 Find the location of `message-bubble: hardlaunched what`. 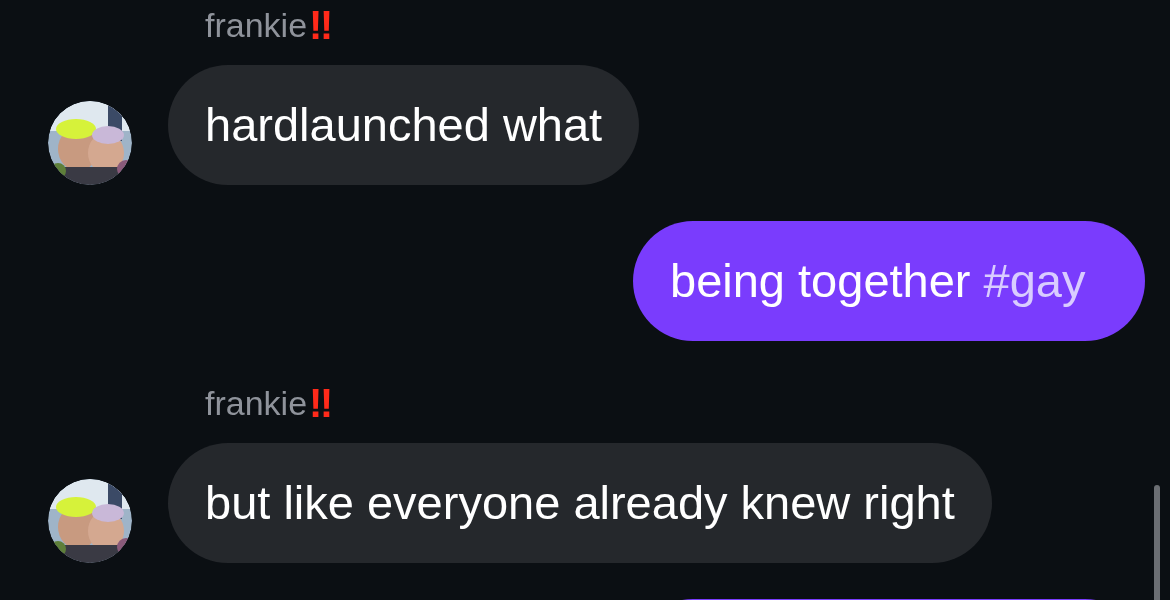

message-bubble: hardlaunched what is located at coordinates (404, 125).